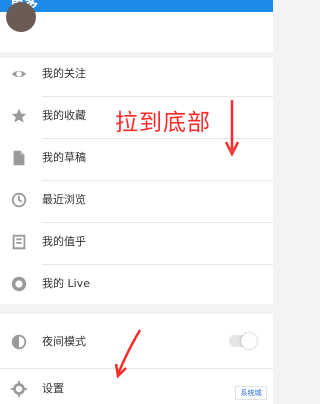  Describe the element at coordinates (251, 393) in the screenshot. I see `watermark: 系统城` at that location.